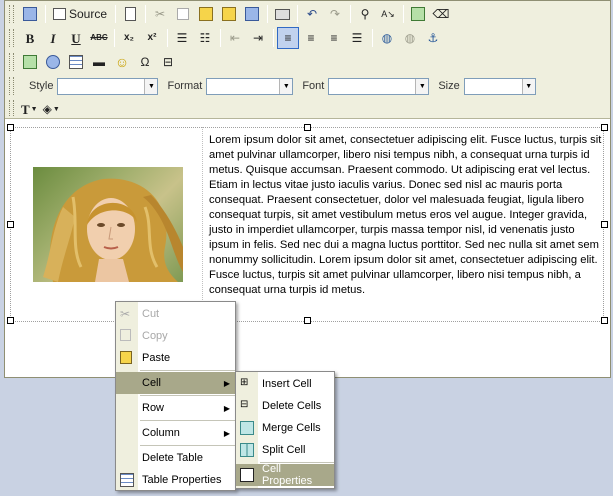  I want to click on horizontal-rule-button: ▬, so click(99, 62).